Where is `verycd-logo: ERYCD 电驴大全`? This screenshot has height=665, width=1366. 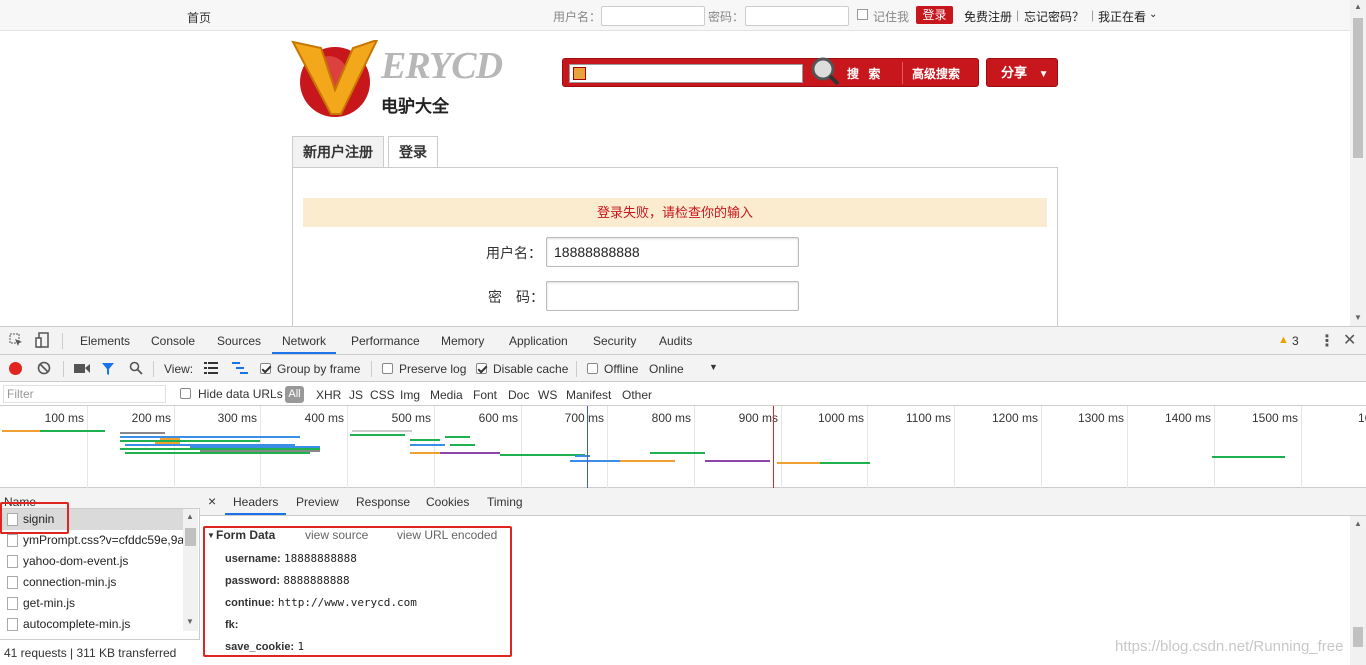
verycd-logo: ERYCD 电驴大全 is located at coordinates (401, 80).